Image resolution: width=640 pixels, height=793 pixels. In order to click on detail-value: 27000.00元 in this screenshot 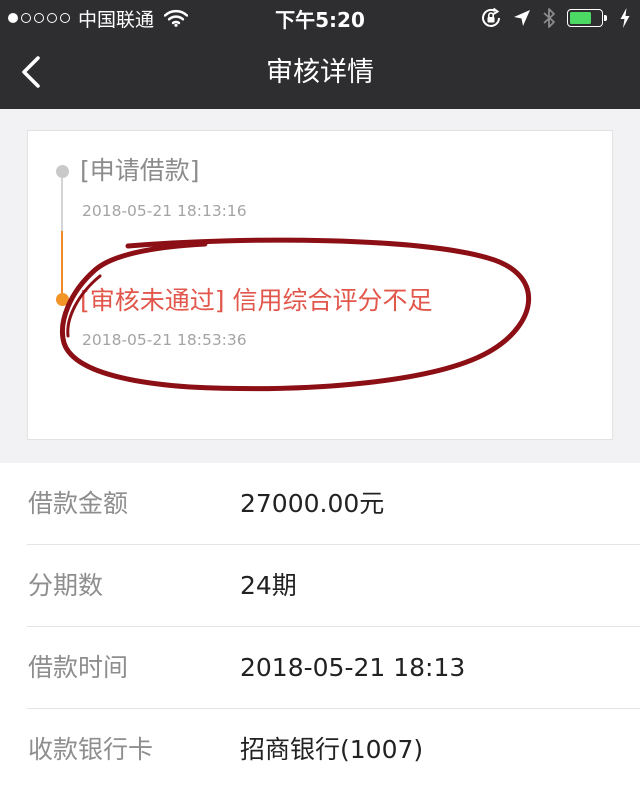, I will do `click(312, 503)`.